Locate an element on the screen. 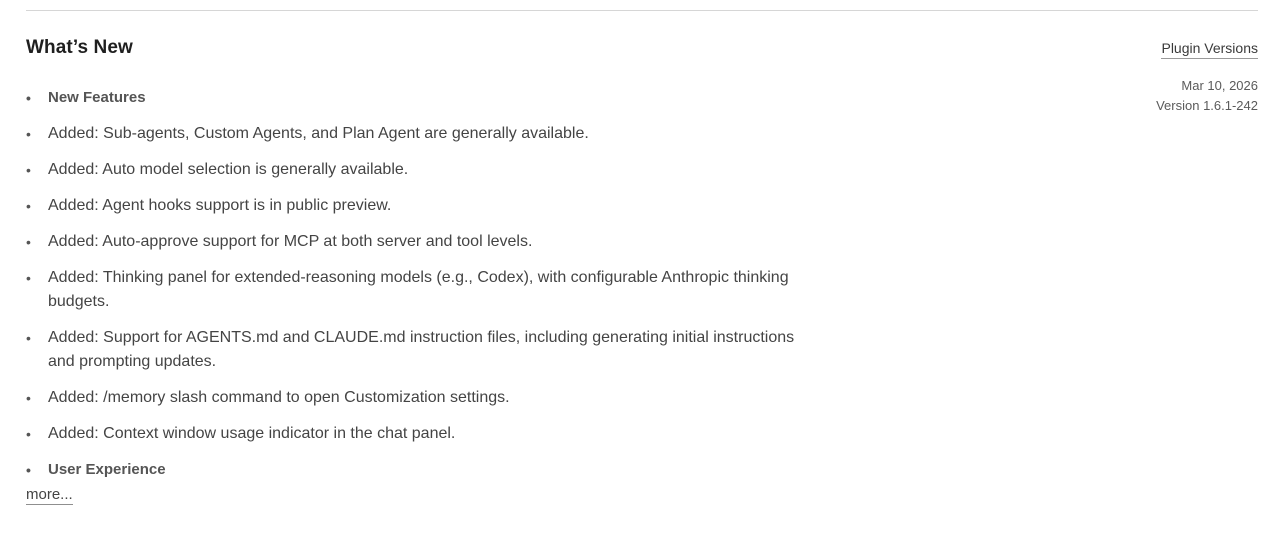  top-divider is located at coordinates (642, 10).